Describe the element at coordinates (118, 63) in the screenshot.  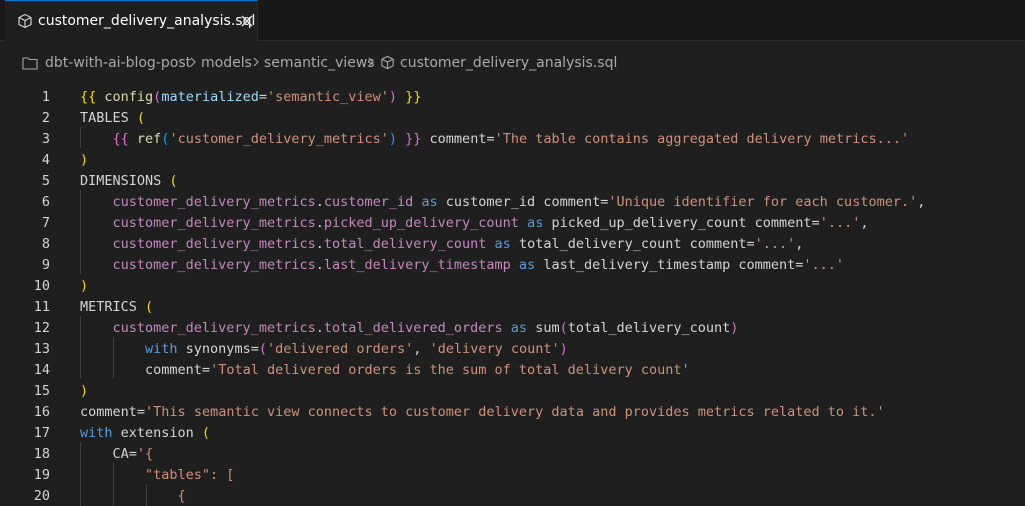
I see `breadcrumb-item-project: dbt-with-ai-blog-post` at that location.